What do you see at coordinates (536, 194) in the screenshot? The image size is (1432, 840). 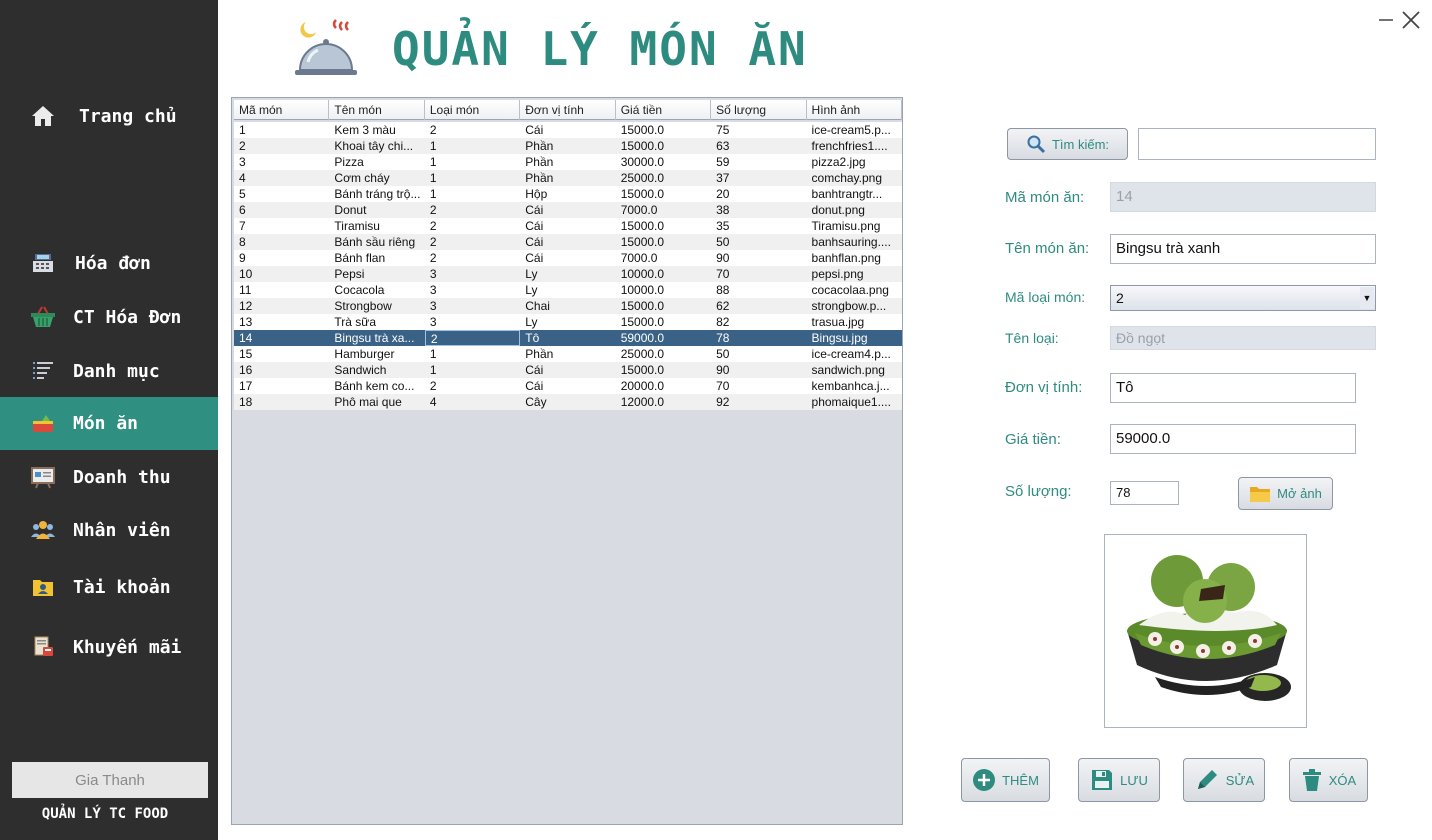 I see `table-cell: Hộp` at bounding box center [536, 194].